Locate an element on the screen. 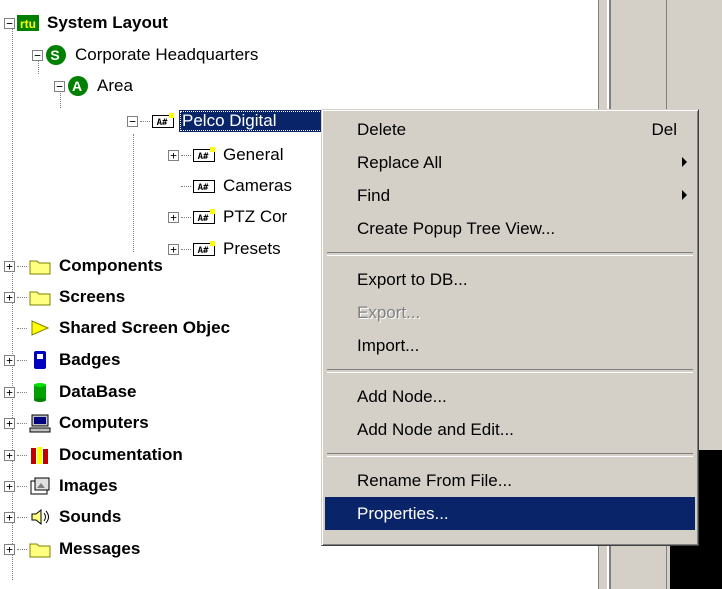 This screenshot has width=722, height=589. tree-item-system-layout: − rtu System Layout is located at coordinates (87, 23).